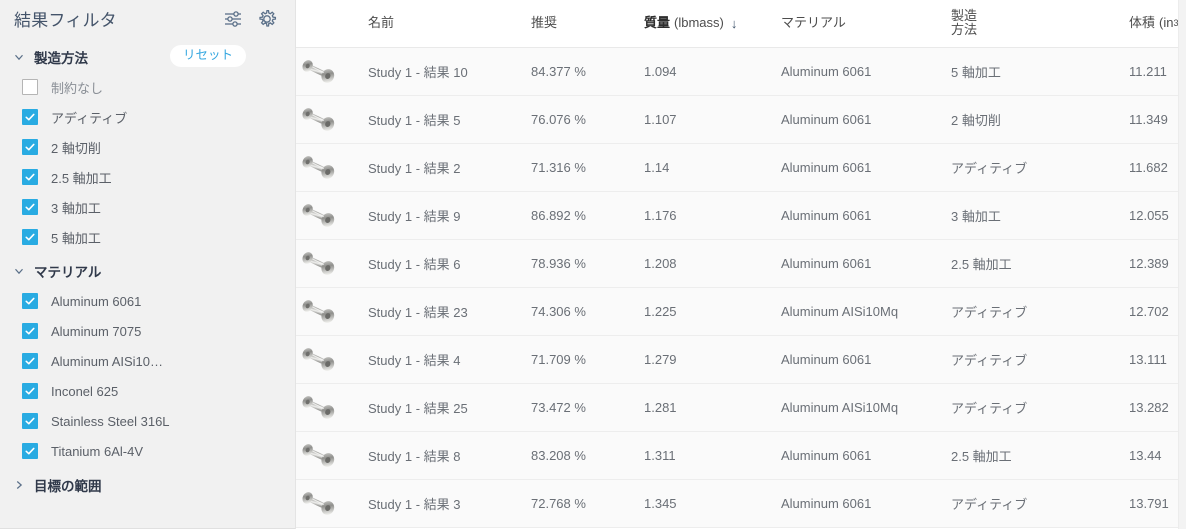 The width and height of the screenshot is (1186, 529). Describe the element at coordinates (76, 148) in the screenshot. I see `filter-option-label: 2 軸切削` at that location.